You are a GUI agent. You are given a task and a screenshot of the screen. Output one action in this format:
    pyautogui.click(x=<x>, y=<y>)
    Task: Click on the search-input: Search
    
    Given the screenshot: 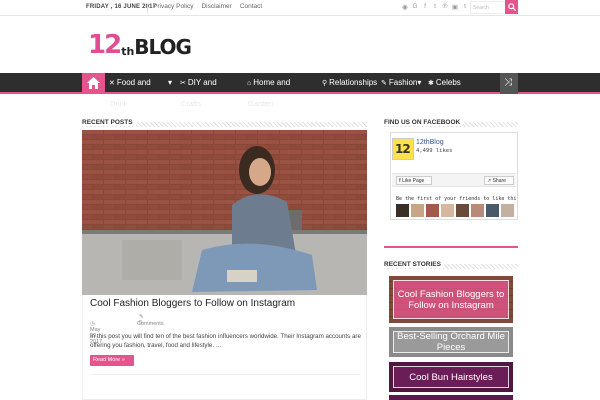 What is the action you would take?
    pyautogui.click(x=488, y=7)
    